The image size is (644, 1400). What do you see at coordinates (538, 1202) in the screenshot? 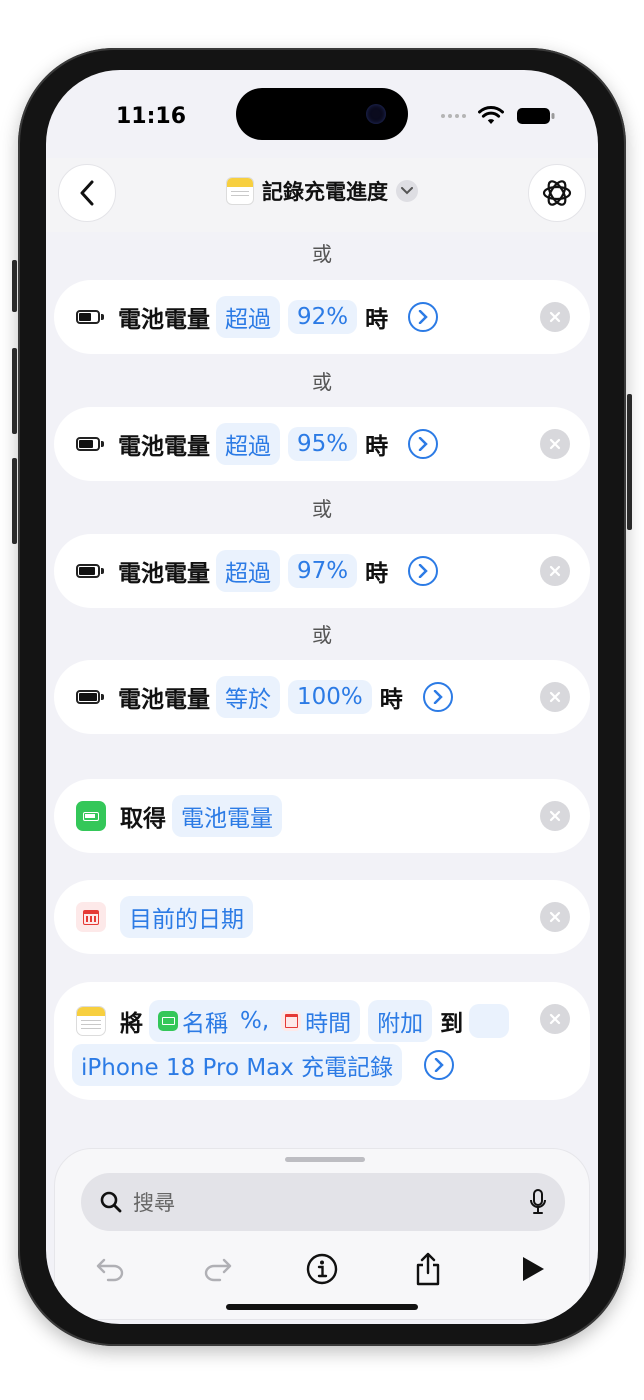
I see `microphone-icon` at bounding box center [538, 1202].